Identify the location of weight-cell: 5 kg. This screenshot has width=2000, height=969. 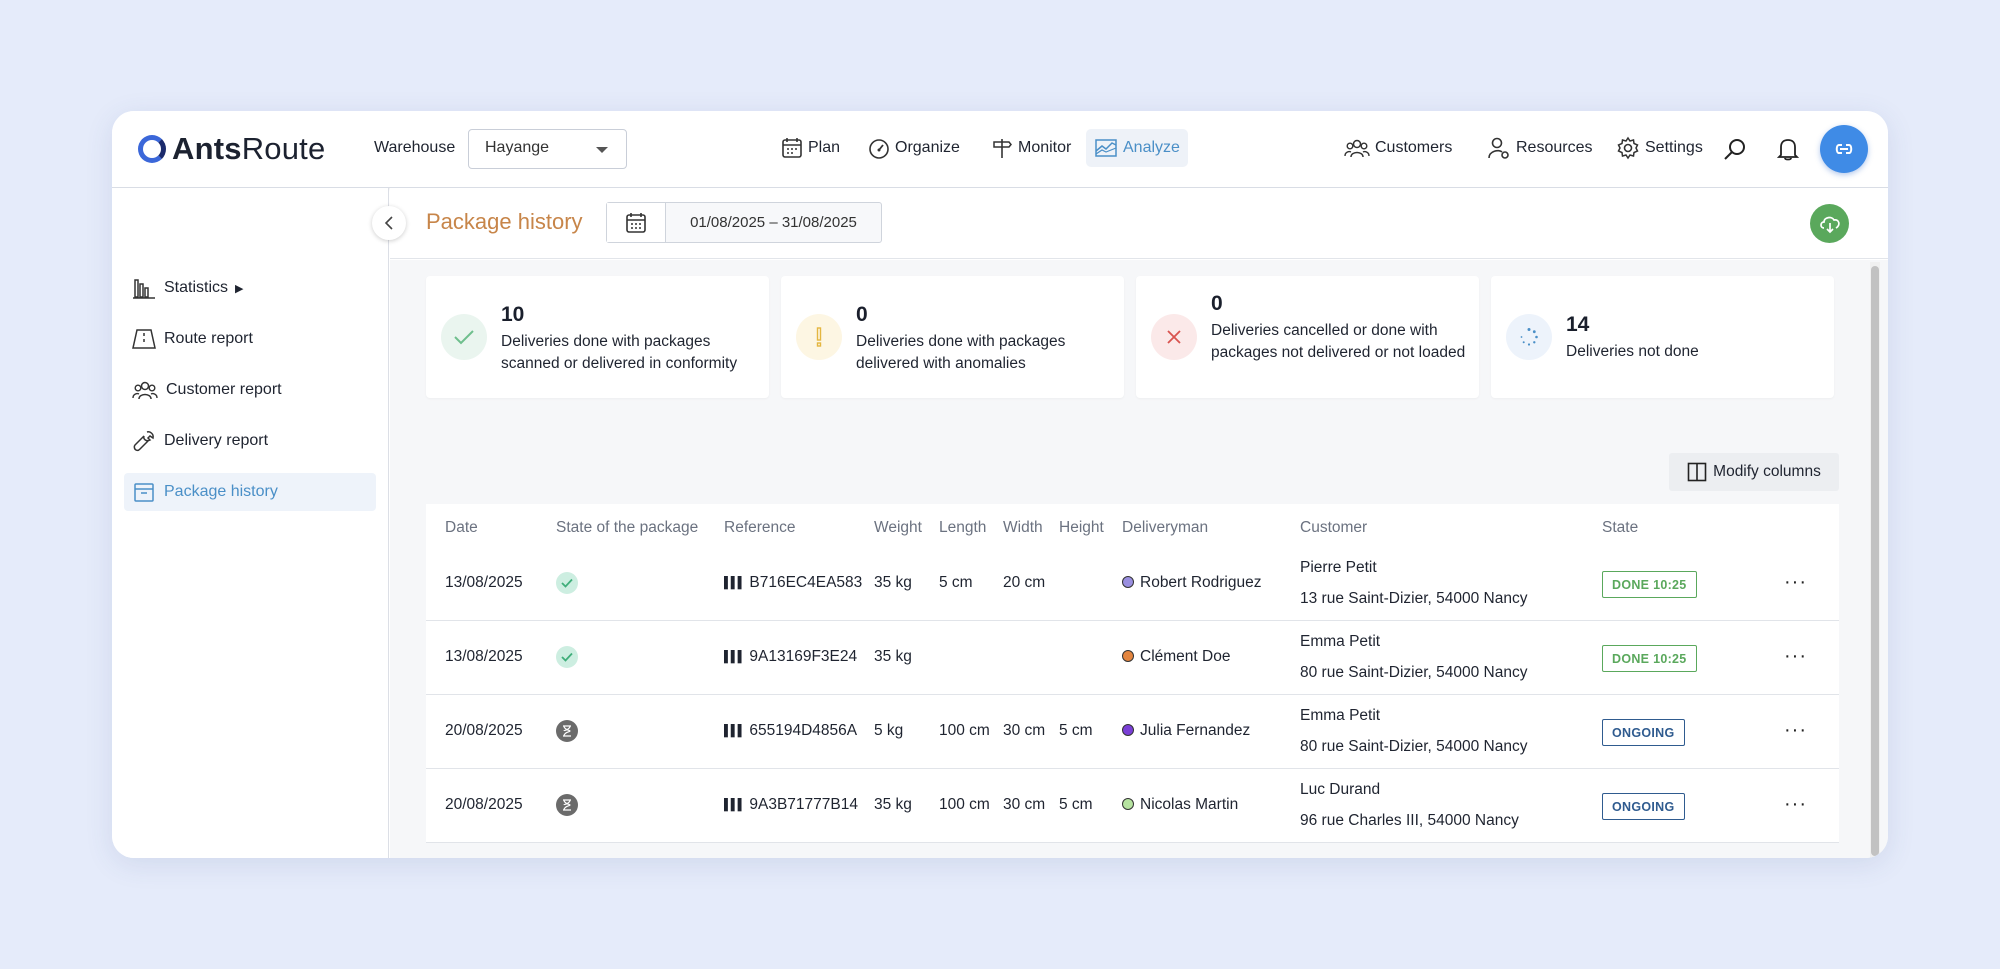
(889, 730).